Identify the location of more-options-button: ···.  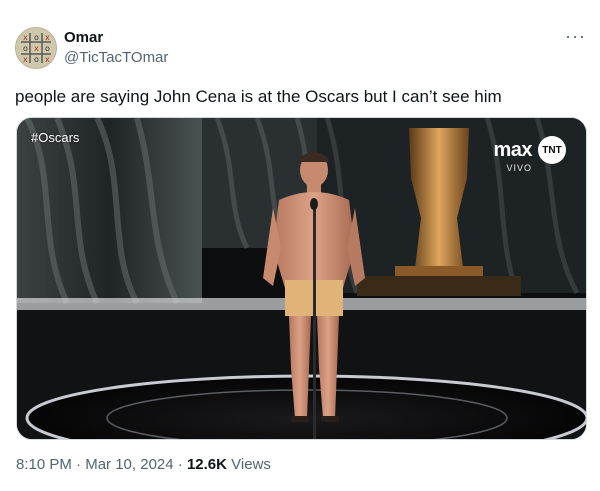
(575, 36).